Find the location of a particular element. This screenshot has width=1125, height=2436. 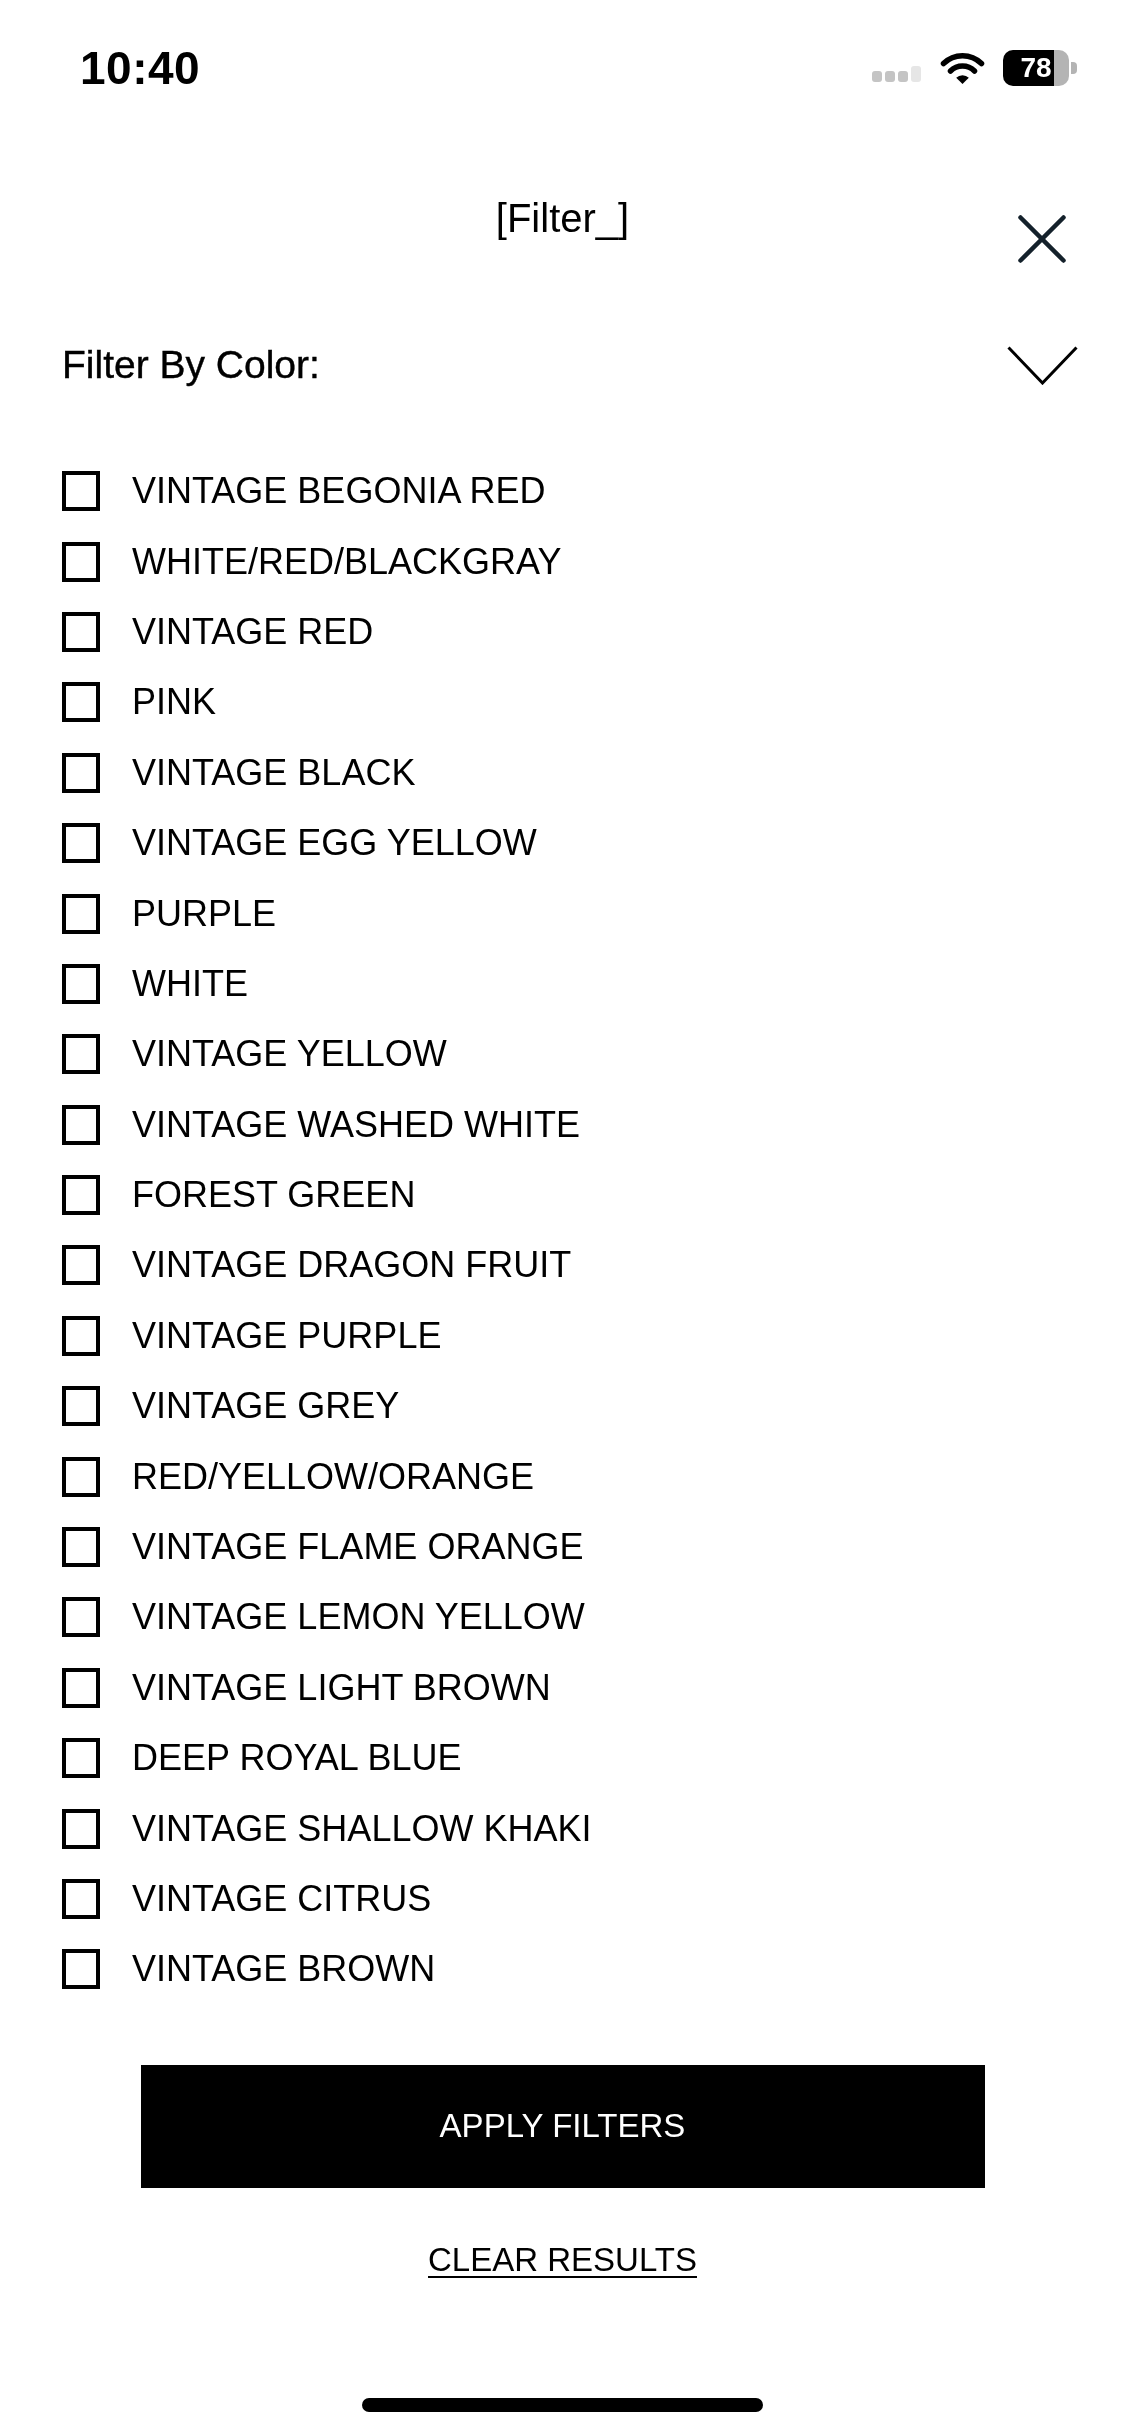

color-option-label: VINTAGE BLACK is located at coordinates (274, 772).